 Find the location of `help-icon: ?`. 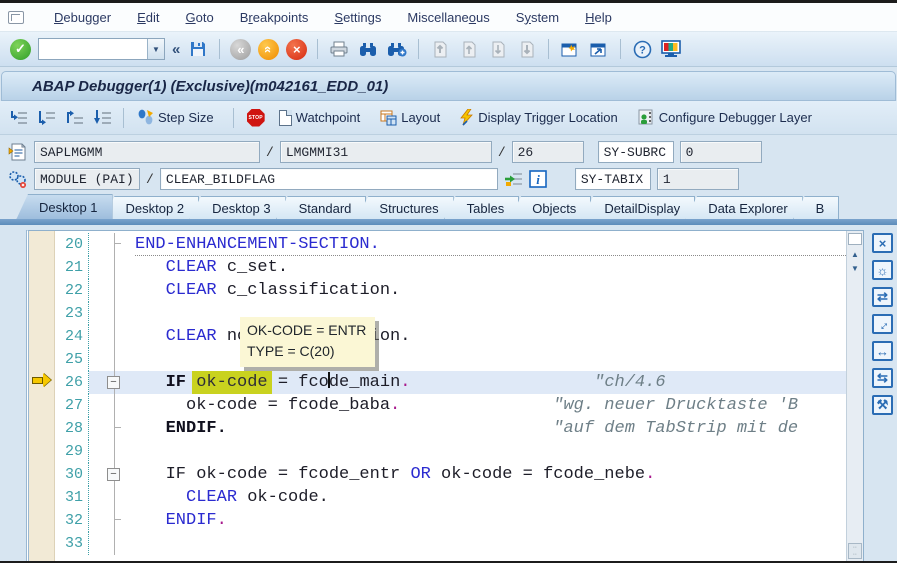

help-icon: ? is located at coordinates (642, 49).